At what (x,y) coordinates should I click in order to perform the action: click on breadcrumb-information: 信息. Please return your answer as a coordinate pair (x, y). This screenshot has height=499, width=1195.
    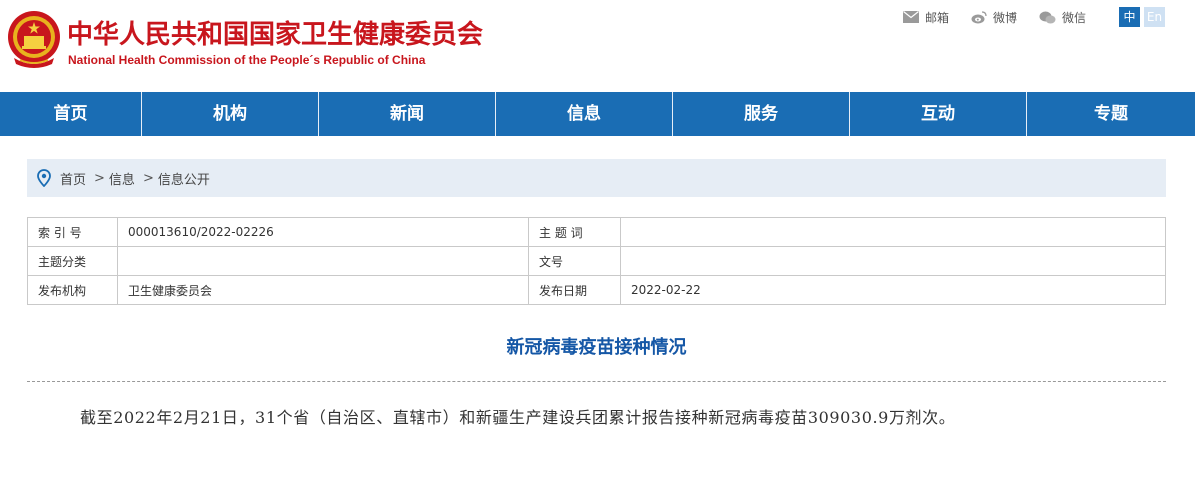
    Looking at the image, I should click on (122, 178).